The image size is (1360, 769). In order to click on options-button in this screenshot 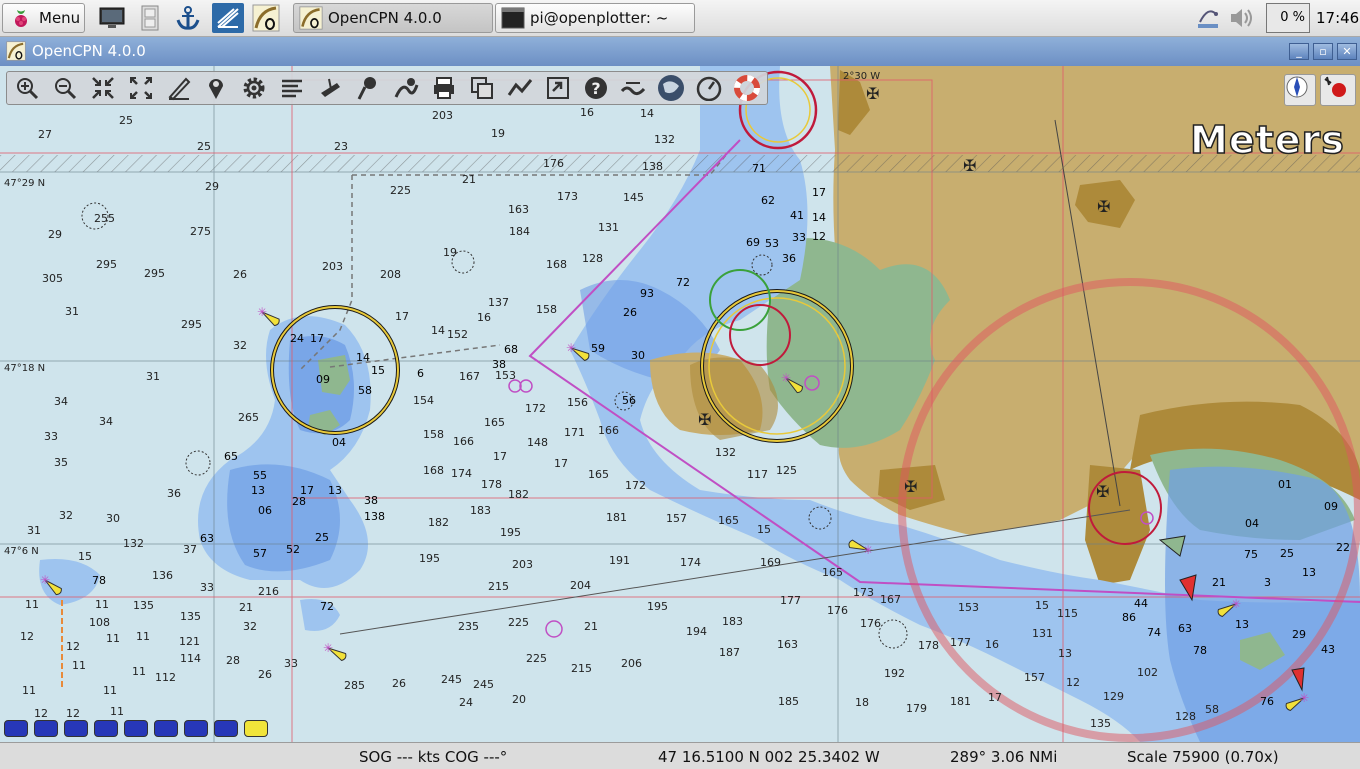, I will do `click(254, 88)`.